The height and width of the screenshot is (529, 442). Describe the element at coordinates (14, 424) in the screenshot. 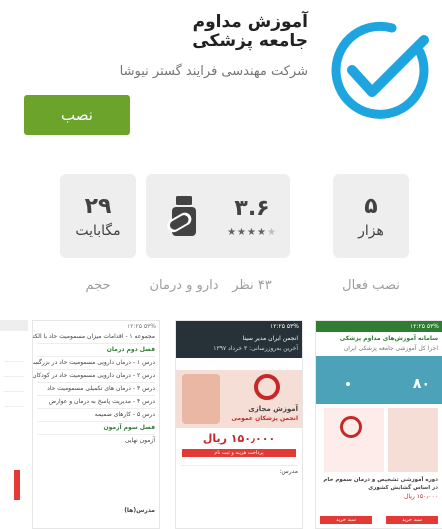

I see `screenshot-partial-left` at that location.